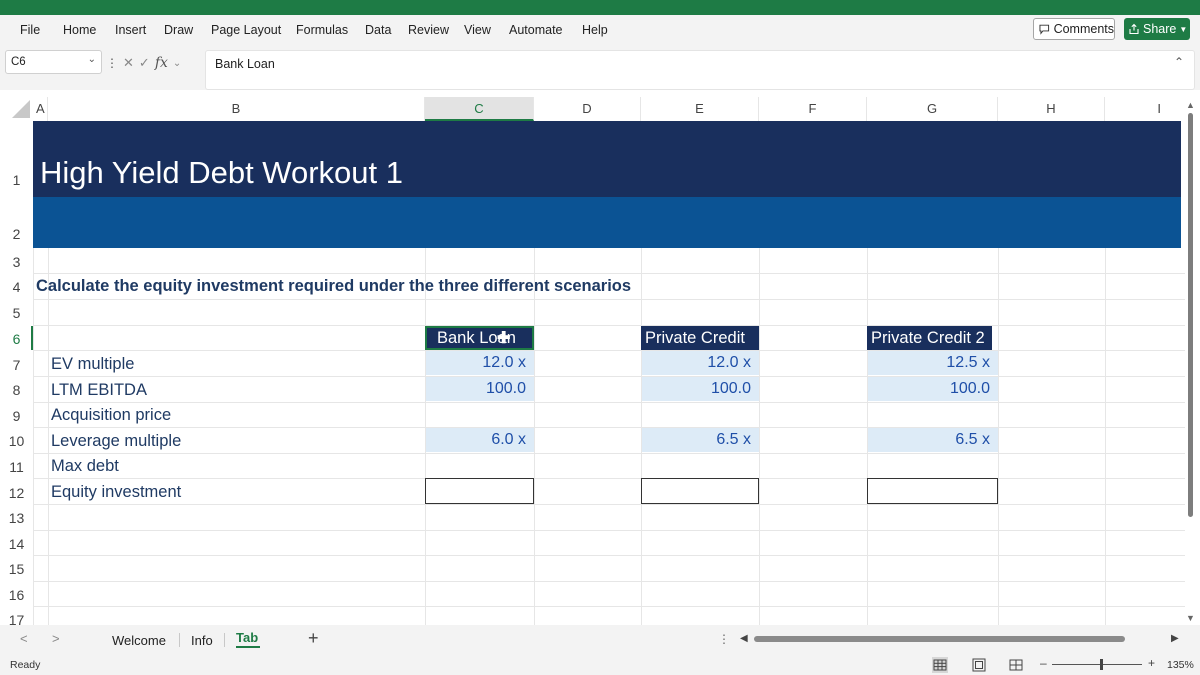 Image resolution: width=1200 pixels, height=675 pixels. Describe the element at coordinates (979, 665) in the screenshot. I see `page-layout-view-icon` at that location.